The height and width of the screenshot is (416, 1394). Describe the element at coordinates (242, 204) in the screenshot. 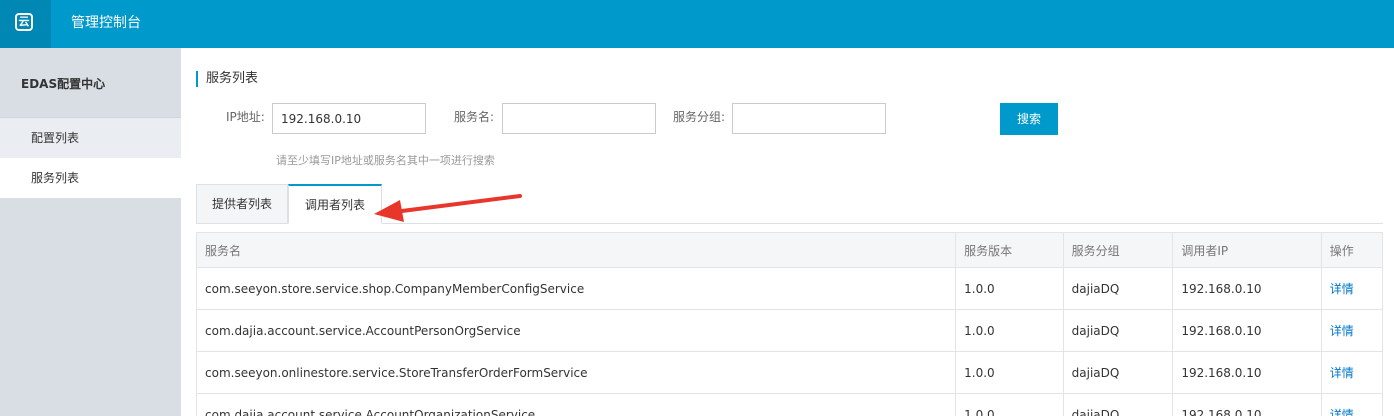

I see `tab-providers: 提供者列表` at that location.